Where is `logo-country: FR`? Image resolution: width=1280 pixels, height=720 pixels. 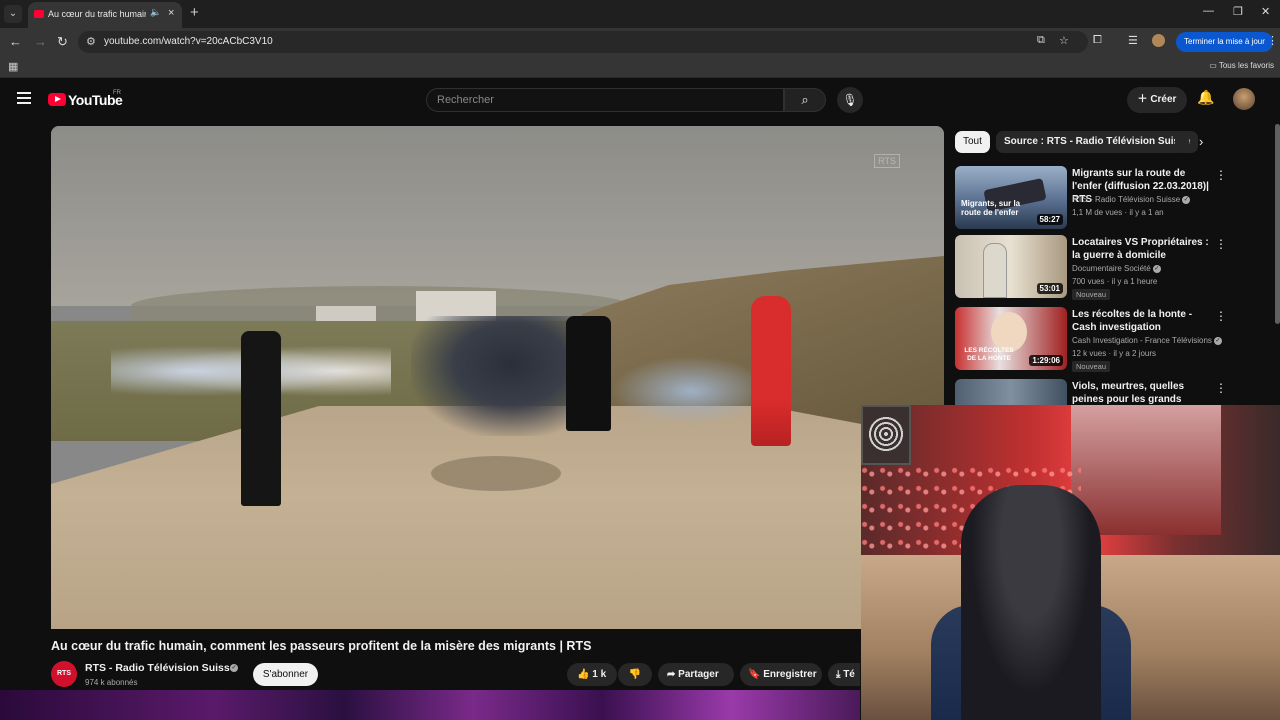 logo-country: FR is located at coordinates (117, 93).